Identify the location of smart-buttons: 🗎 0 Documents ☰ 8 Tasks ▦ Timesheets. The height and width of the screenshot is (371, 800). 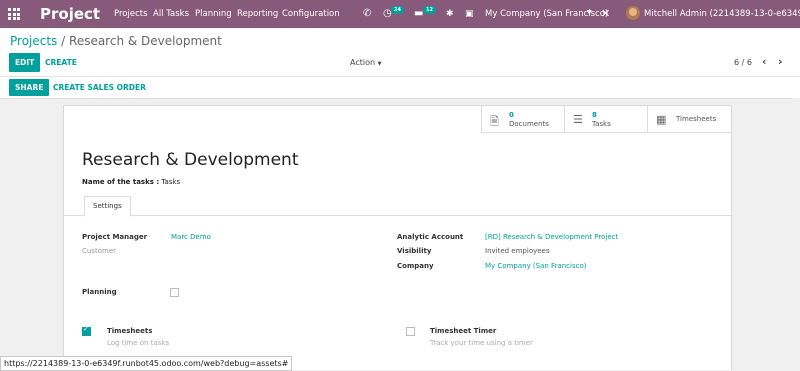
(606, 119).